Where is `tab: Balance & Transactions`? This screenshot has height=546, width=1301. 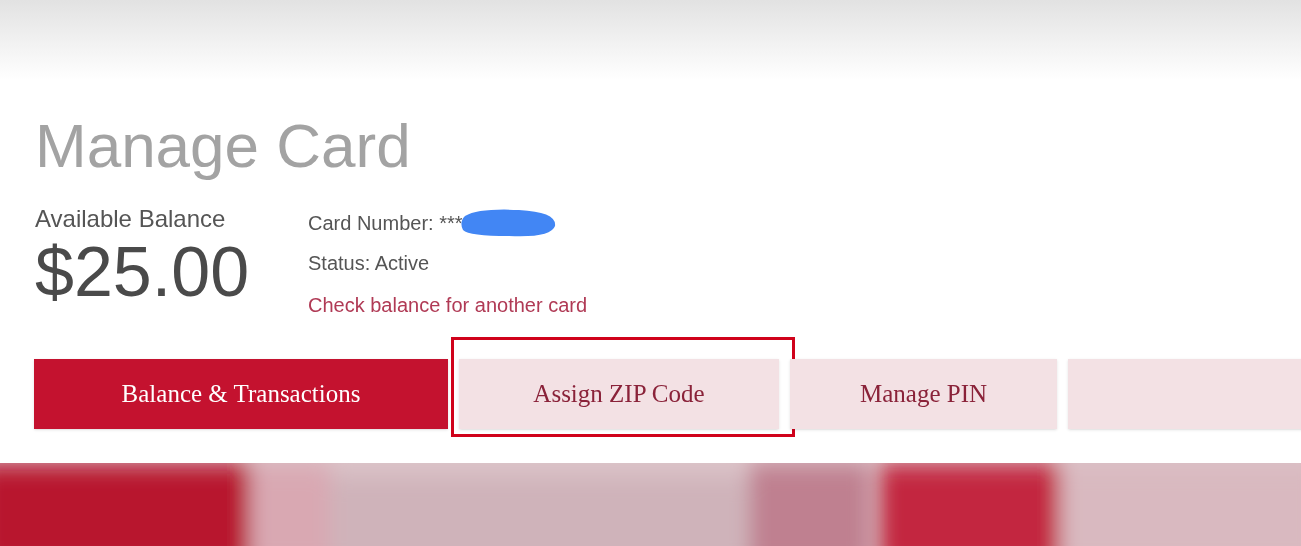 tab: Balance & Transactions is located at coordinates (241, 394).